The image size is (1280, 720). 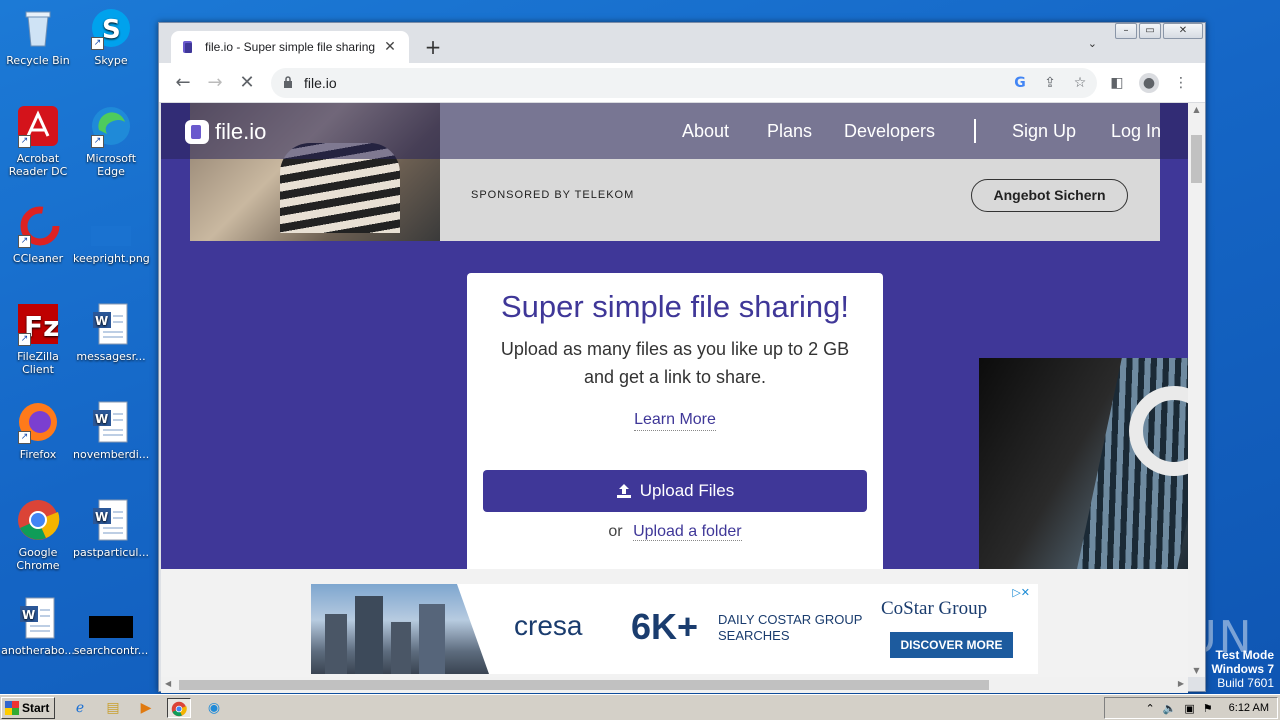 I want to click on desktop-icon-recycle-bin: Recycle Bin, so click(x=38, y=36).